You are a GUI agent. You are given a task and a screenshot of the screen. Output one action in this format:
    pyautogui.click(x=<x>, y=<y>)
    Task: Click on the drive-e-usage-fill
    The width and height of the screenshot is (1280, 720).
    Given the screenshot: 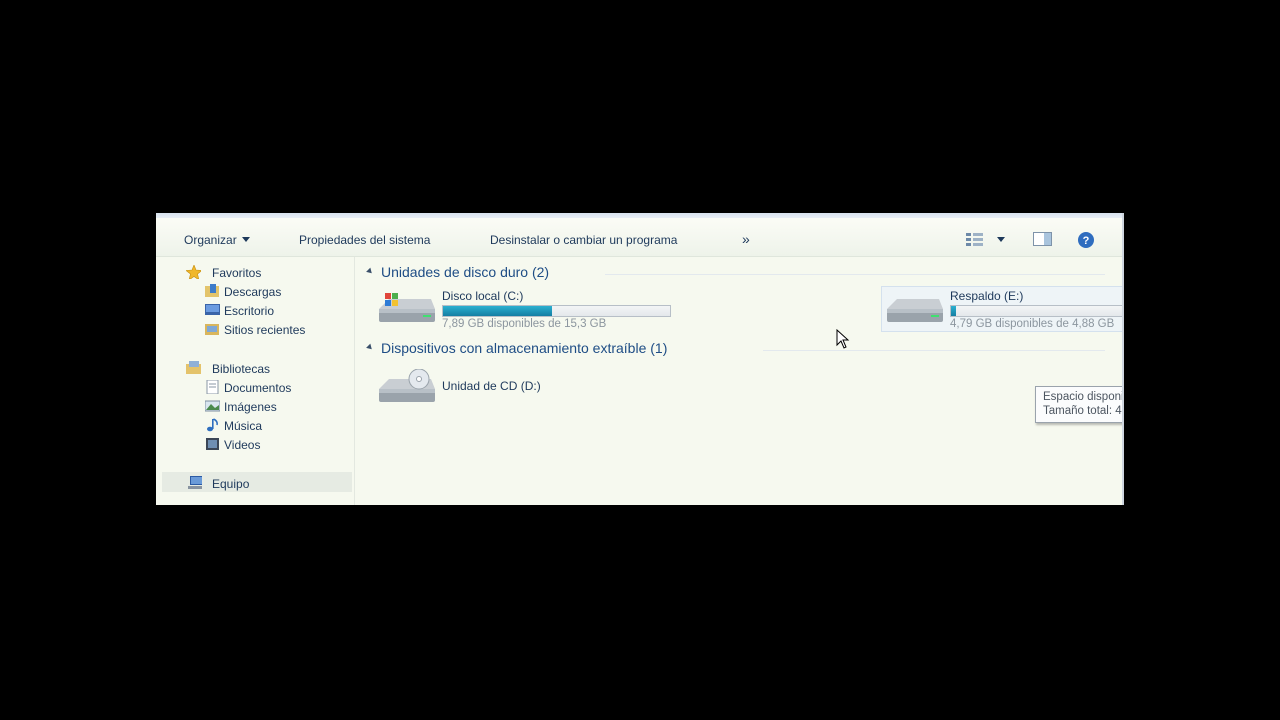 What is the action you would take?
    pyautogui.click(x=953, y=311)
    